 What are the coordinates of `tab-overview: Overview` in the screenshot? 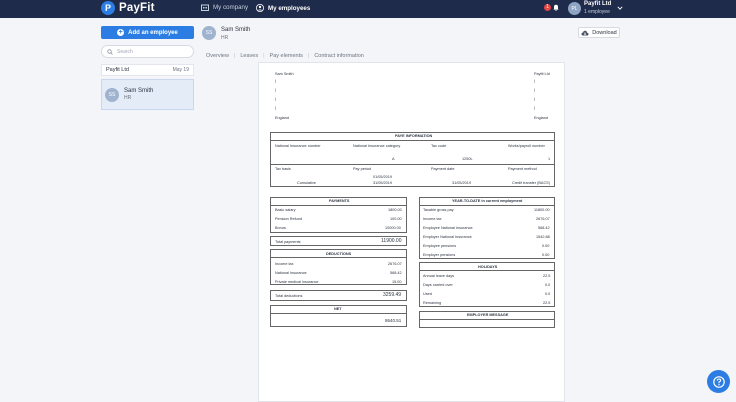 It's located at (217, 56).